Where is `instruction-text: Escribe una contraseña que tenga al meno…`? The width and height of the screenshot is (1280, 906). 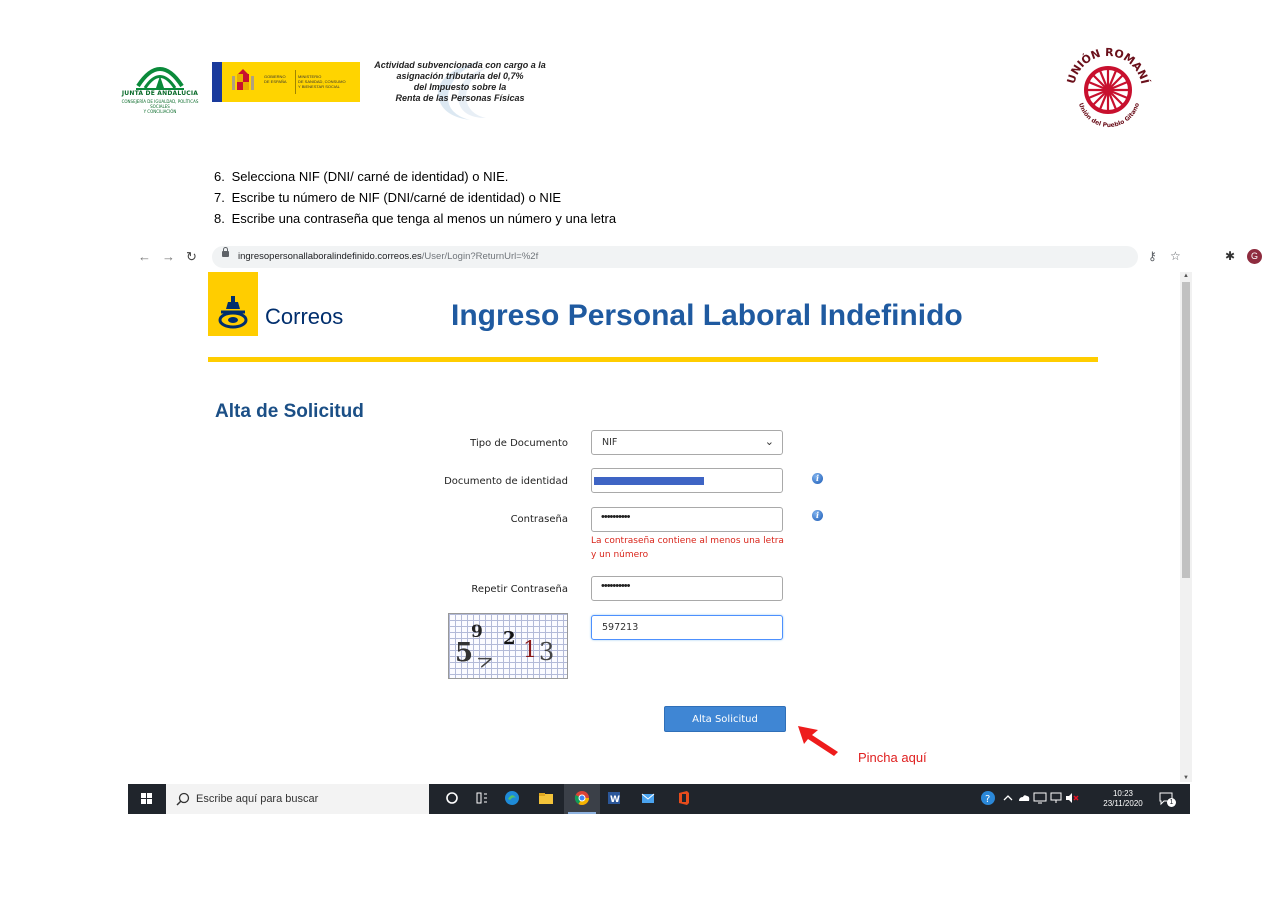
instruction-text: Escribe una contraseña que tenga al meno… is located at coordinates (424, 218).